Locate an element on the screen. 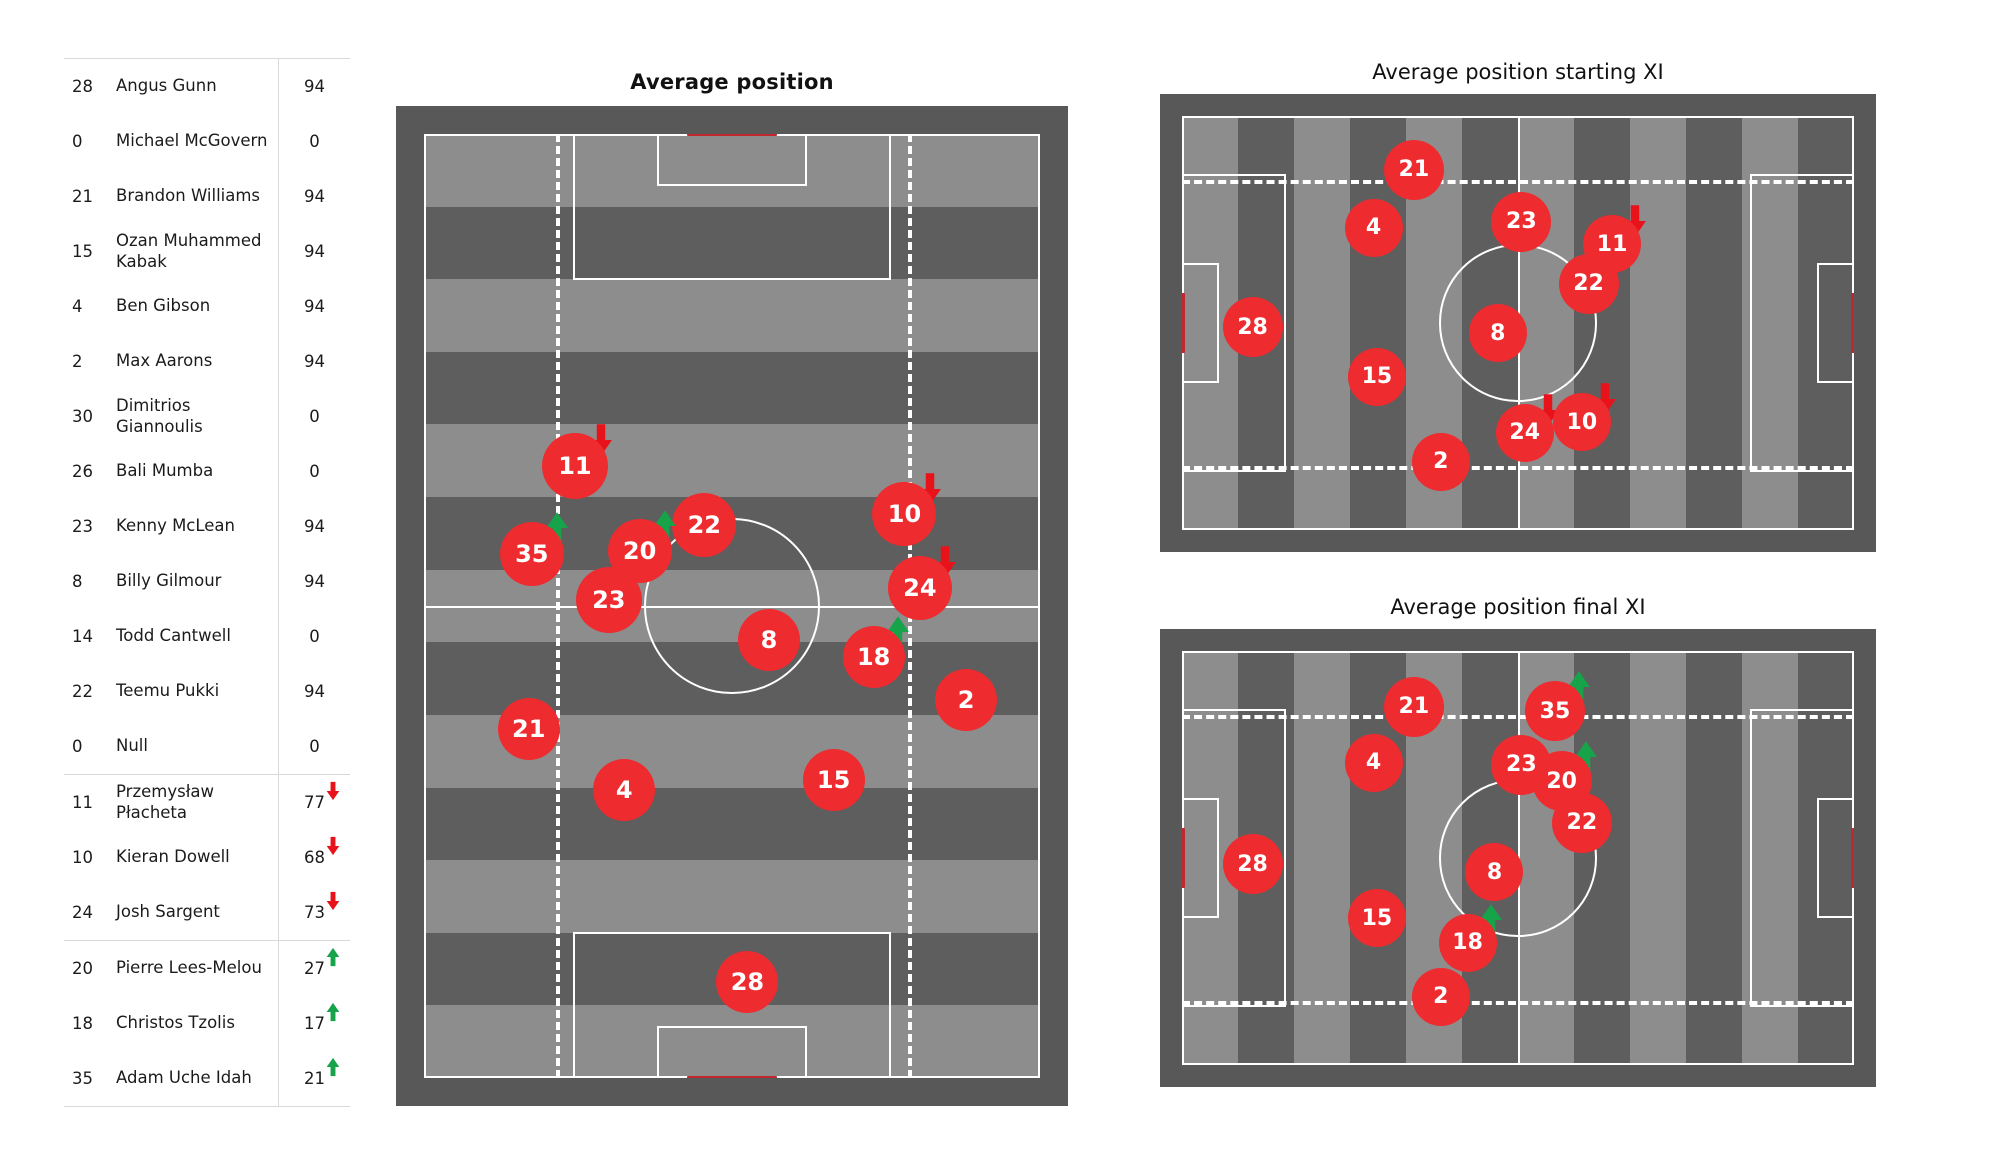 This screenshot has width=2000, height=1175. table-row: 21 Brandon Williams 94 is located at coordinates (207, 196).